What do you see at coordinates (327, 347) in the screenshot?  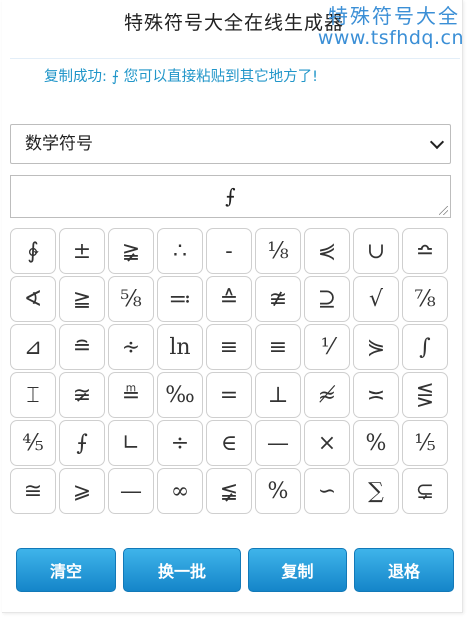 I see `symbol-cell: ⅟` at bounding box center [327, 347].